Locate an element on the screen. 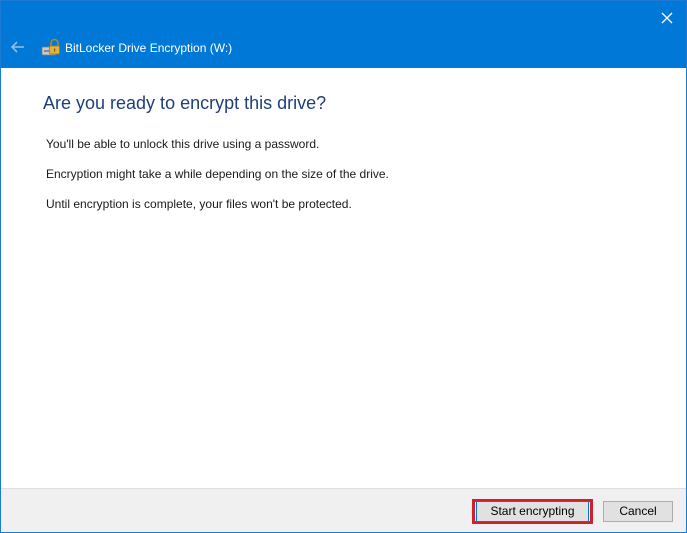 The height and width of the screenshot is (533, 687). close-icon is located at coordinates (667, 18).